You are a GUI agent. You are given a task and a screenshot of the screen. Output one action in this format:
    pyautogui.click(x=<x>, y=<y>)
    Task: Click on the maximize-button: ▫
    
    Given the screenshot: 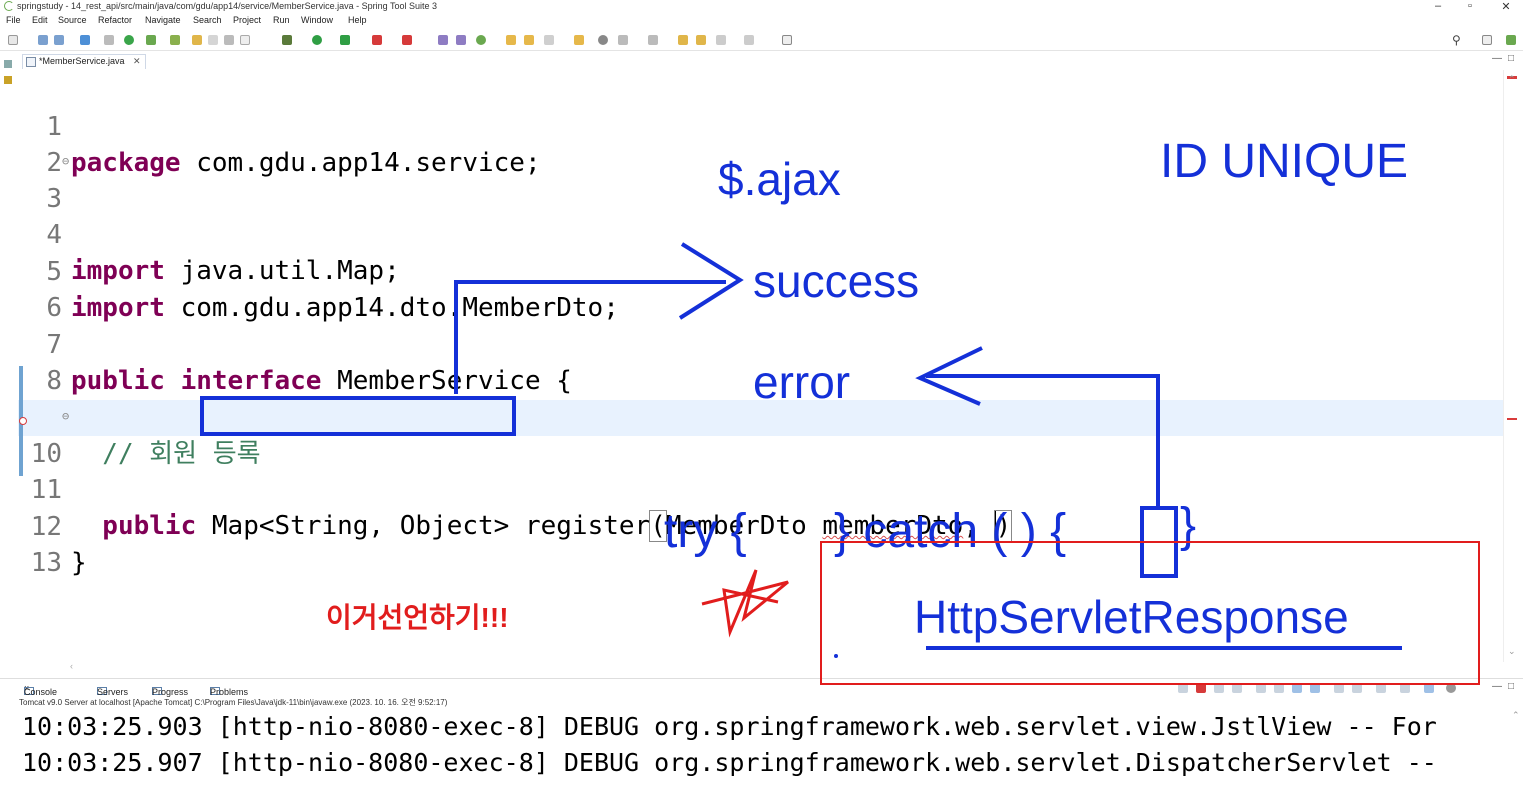 What is the action you would take?
    pyautogui.click(x=1470, y=6)
    